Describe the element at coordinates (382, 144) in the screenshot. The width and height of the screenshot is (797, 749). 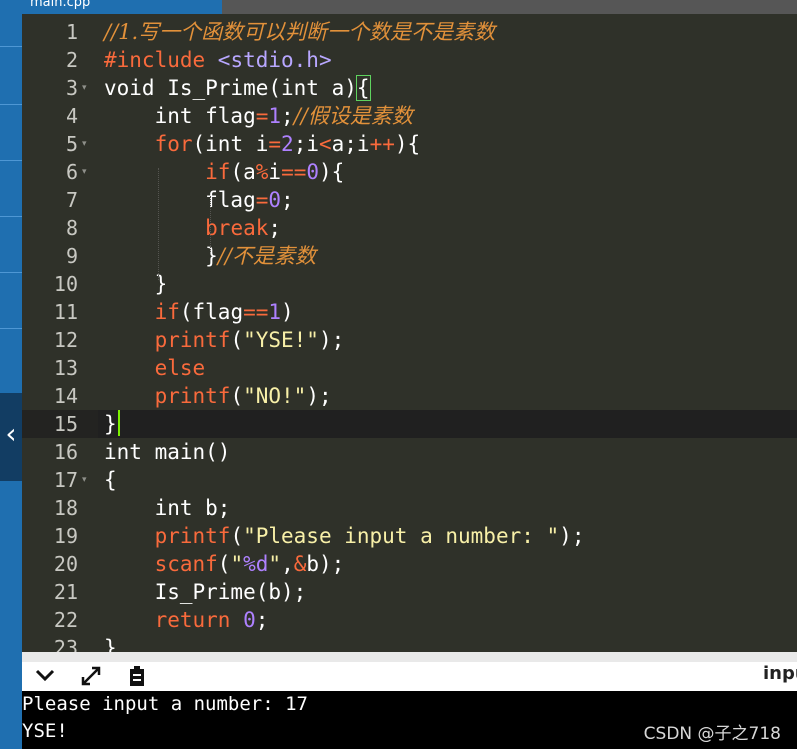
I see `code-token: ++` at that location.